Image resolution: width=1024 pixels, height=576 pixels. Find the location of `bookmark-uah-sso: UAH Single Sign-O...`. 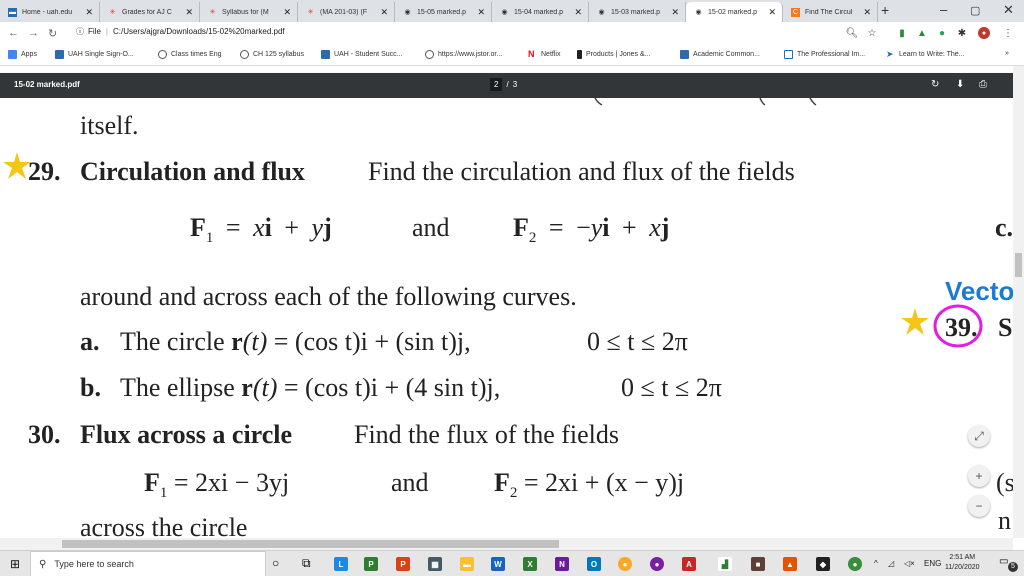

bookmark-uah-sso: UAH Single Sign-O... is located at coordinates (94, 54).